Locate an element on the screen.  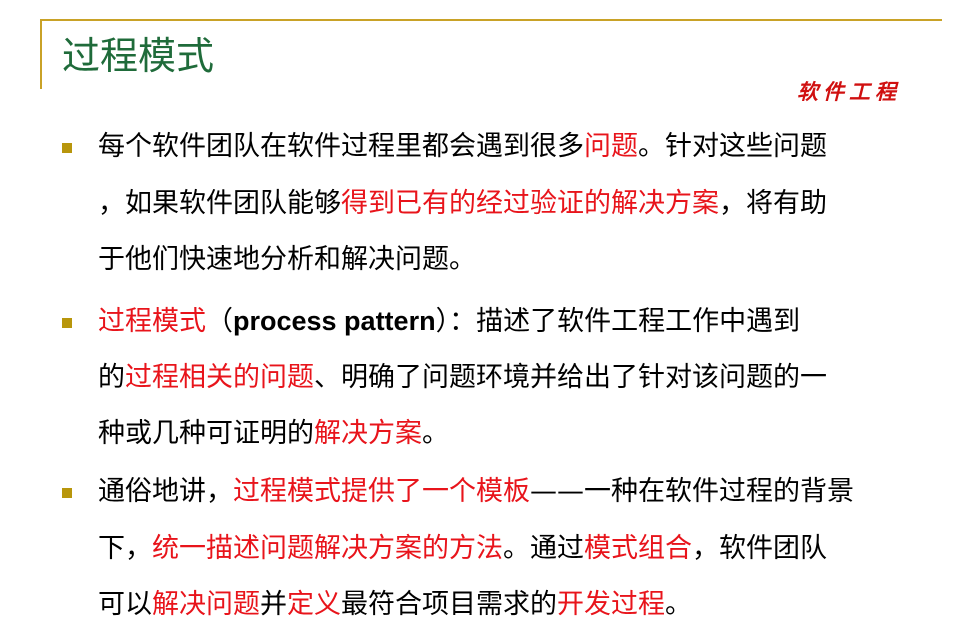
text-run: —— is located at coordinates (557, 491).